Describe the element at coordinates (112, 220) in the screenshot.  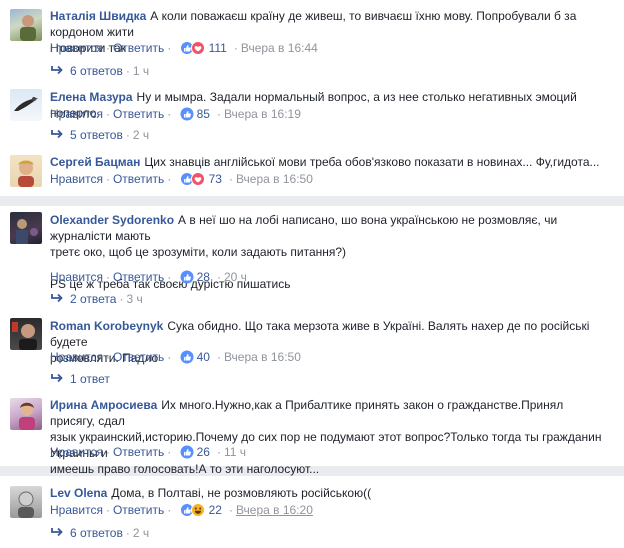
I see `comment-author: Olexander Sydorenko` at that location.